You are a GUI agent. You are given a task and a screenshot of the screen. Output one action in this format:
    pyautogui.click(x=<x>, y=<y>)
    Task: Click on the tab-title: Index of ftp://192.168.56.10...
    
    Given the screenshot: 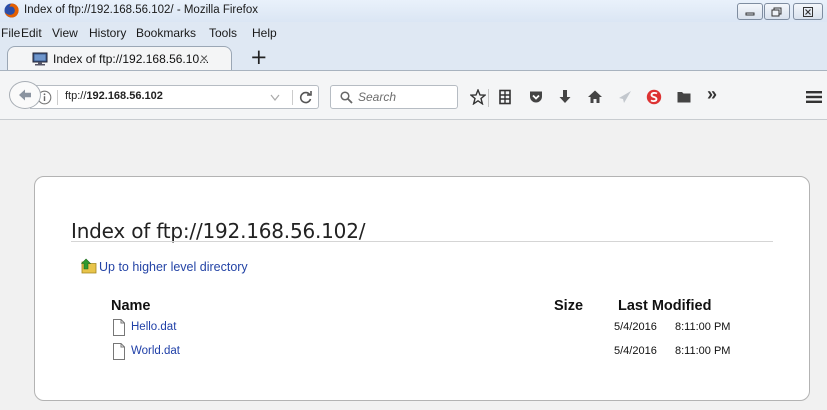 What is the action you would take?
    pyautogui.click(x=131, y=59)
    